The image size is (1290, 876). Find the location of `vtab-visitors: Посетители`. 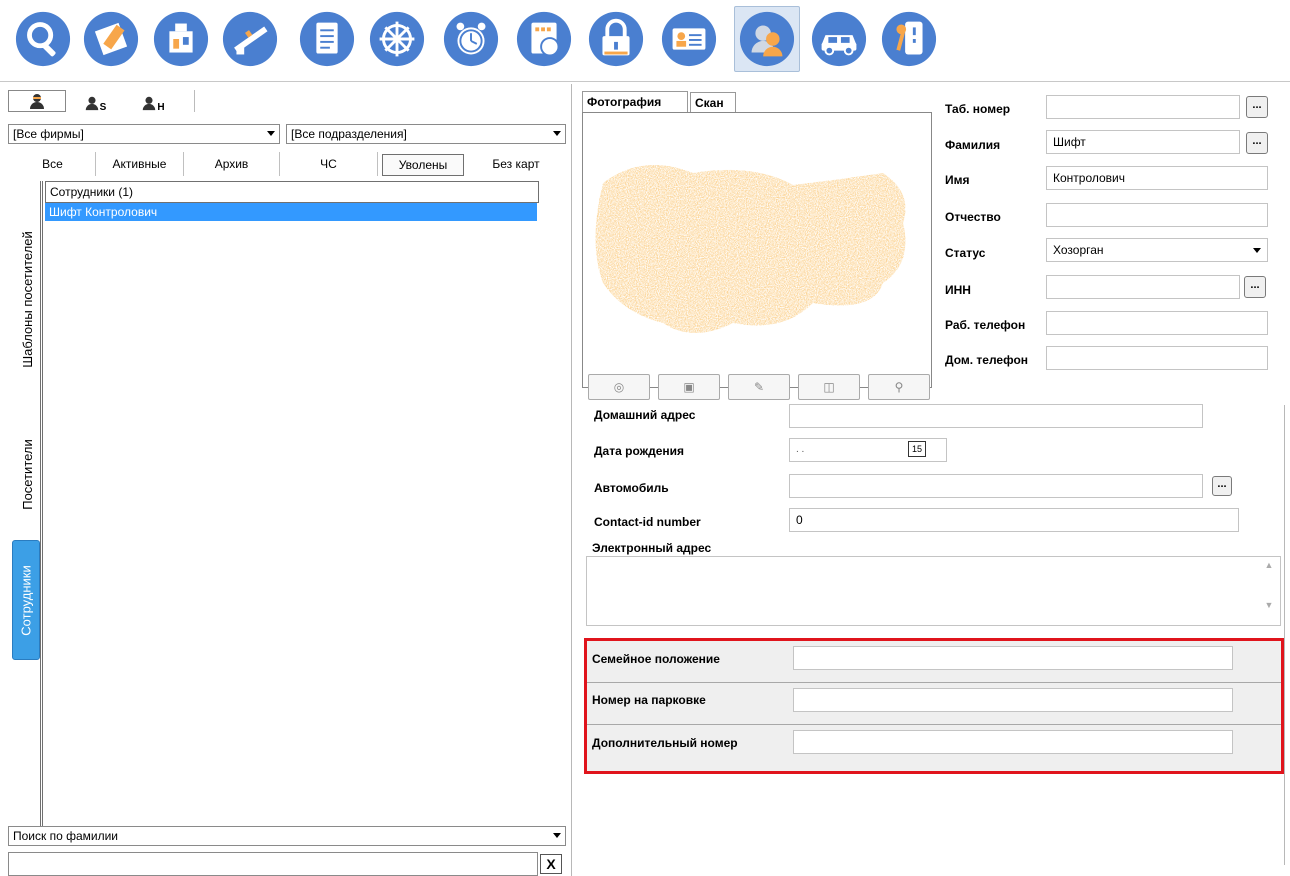

vtab-visitors: Посетители is located at coordinates (27, 474).